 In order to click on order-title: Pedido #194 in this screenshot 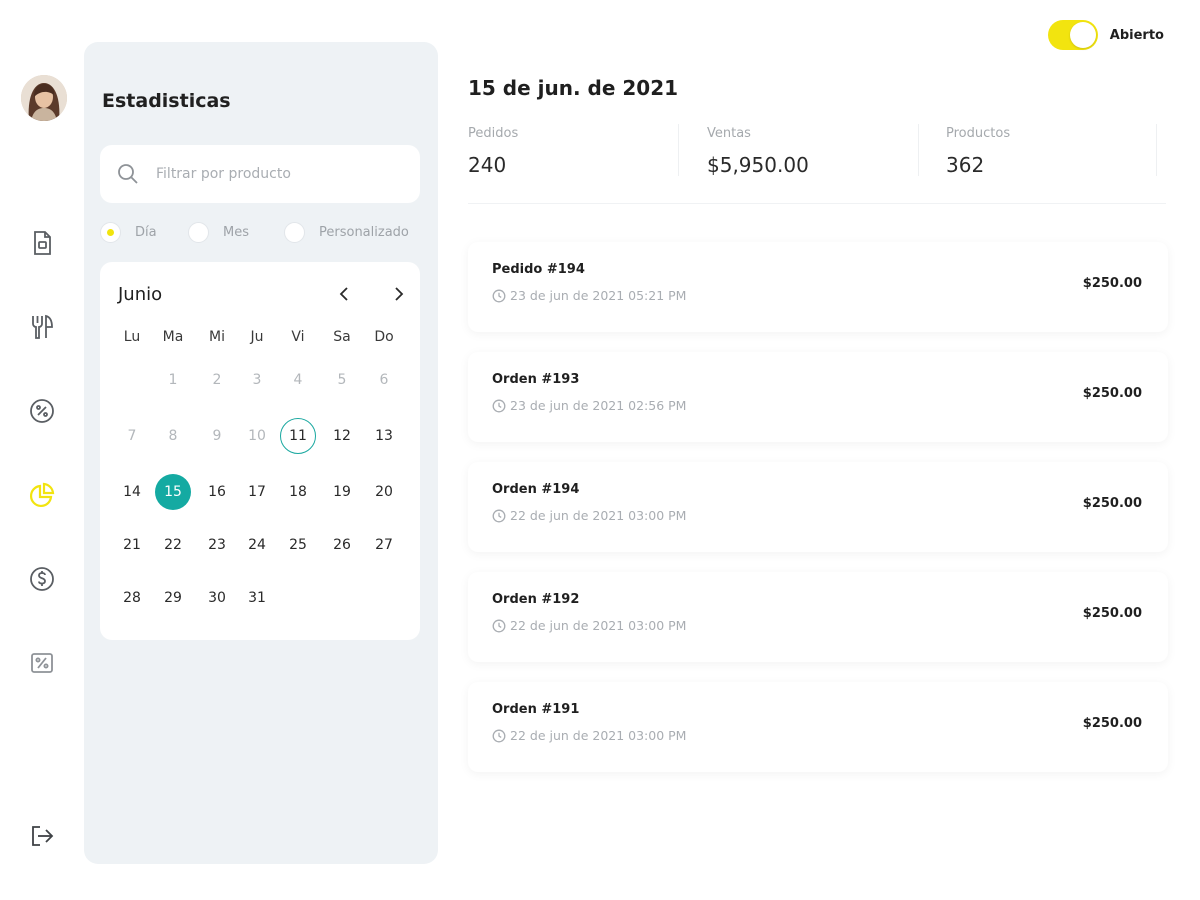, I will do `click(538, 269)`.